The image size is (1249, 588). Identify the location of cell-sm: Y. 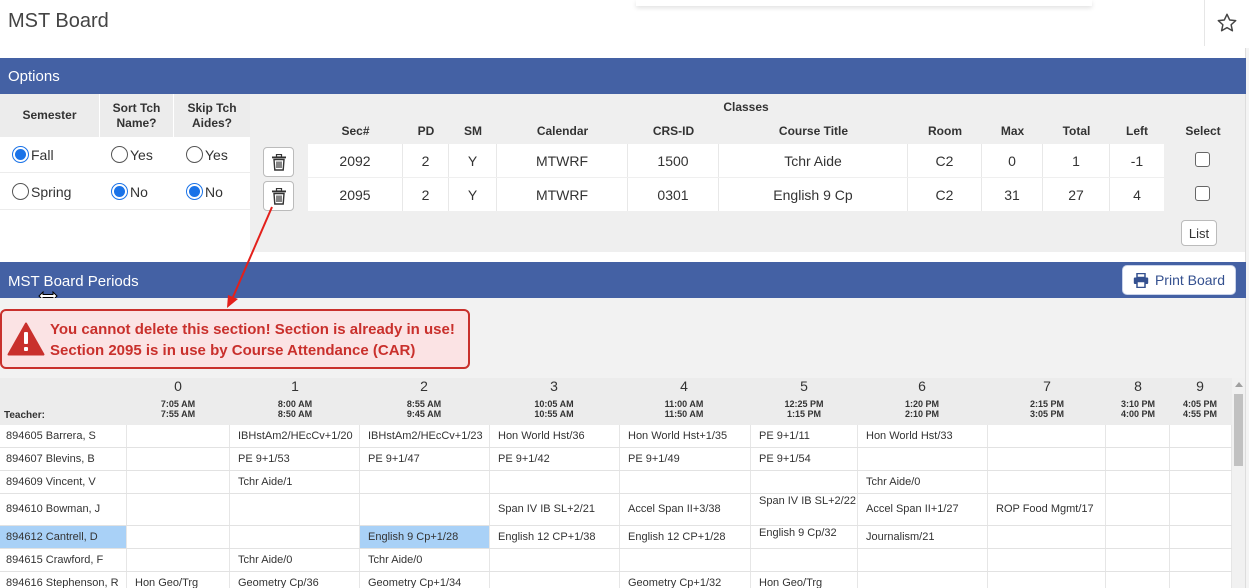
(473, 160).